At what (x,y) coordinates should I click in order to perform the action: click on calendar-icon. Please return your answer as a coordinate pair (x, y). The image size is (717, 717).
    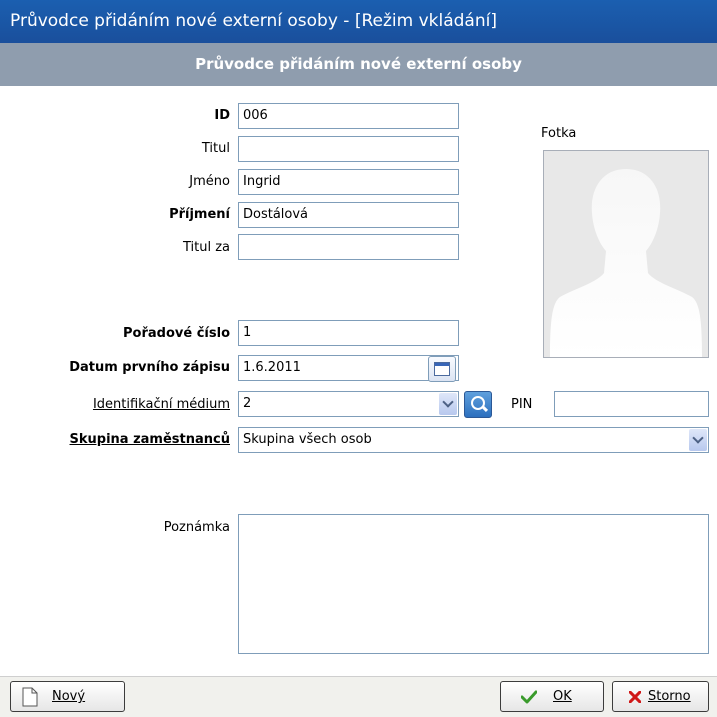
    Looking at the image, I should click on (442, 369).